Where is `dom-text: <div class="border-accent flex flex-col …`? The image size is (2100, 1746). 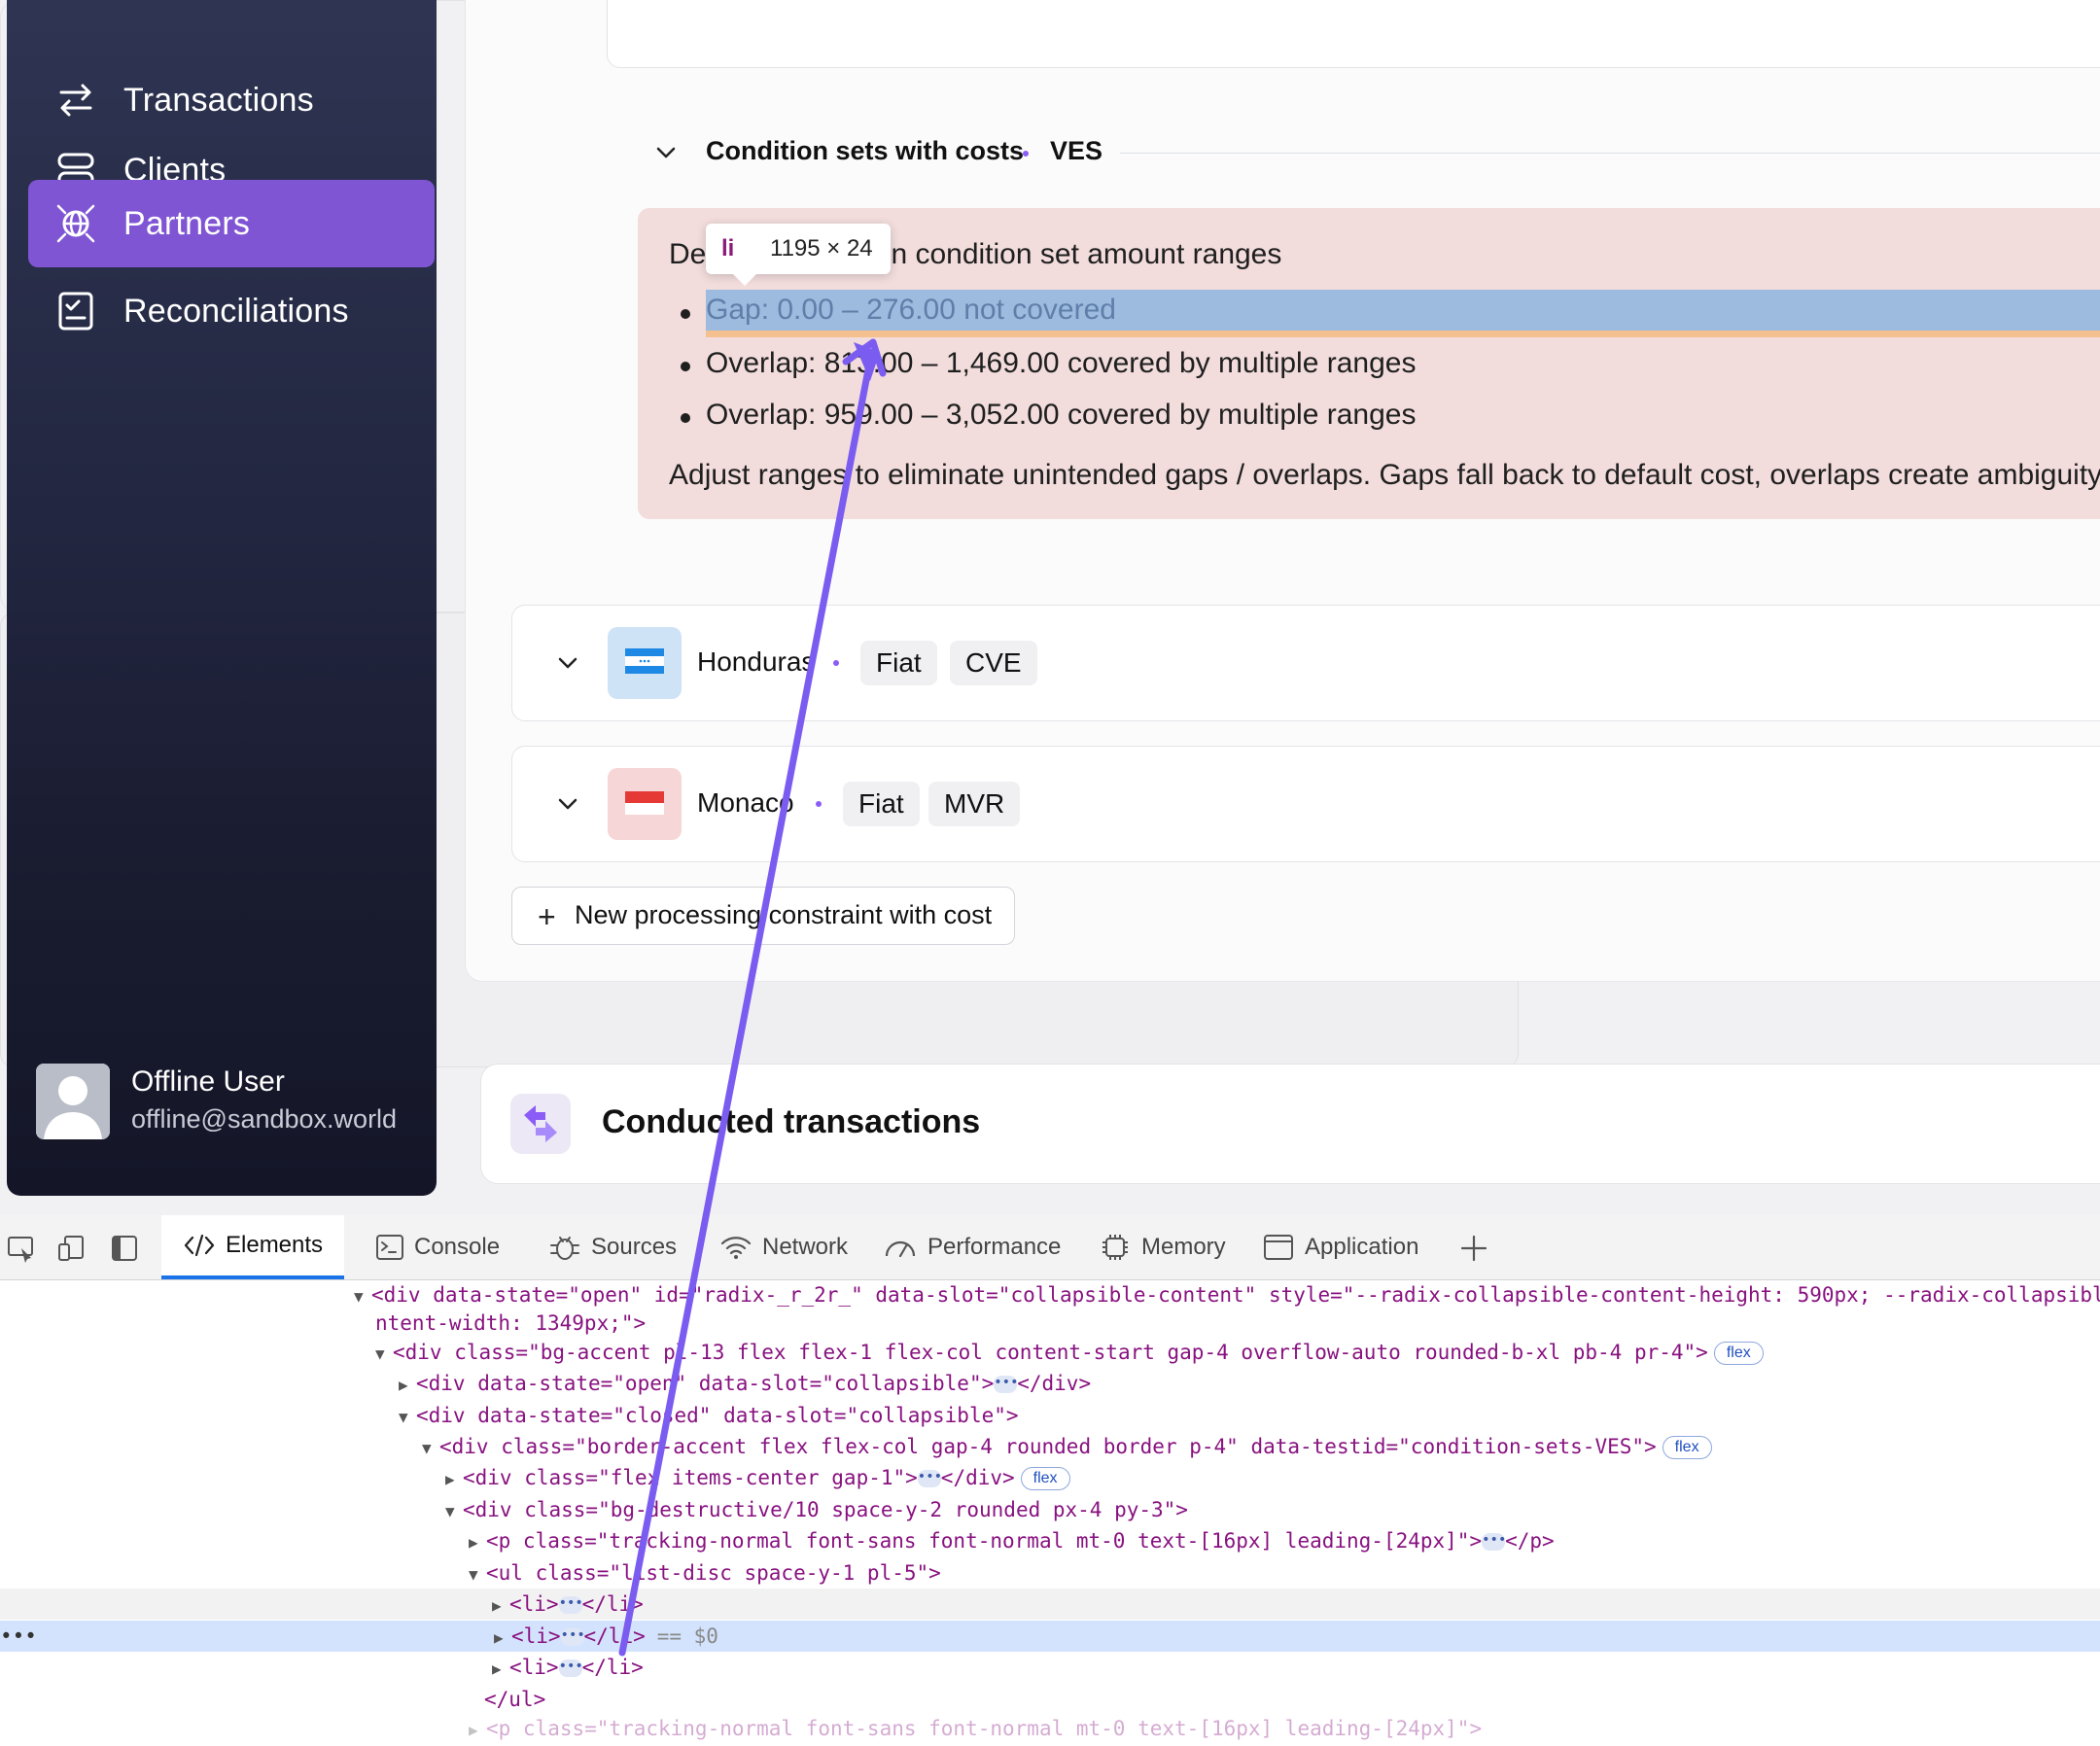 dom-text: <div class="border-accent flex flex-col … is located at coordinates (1048, 1446).